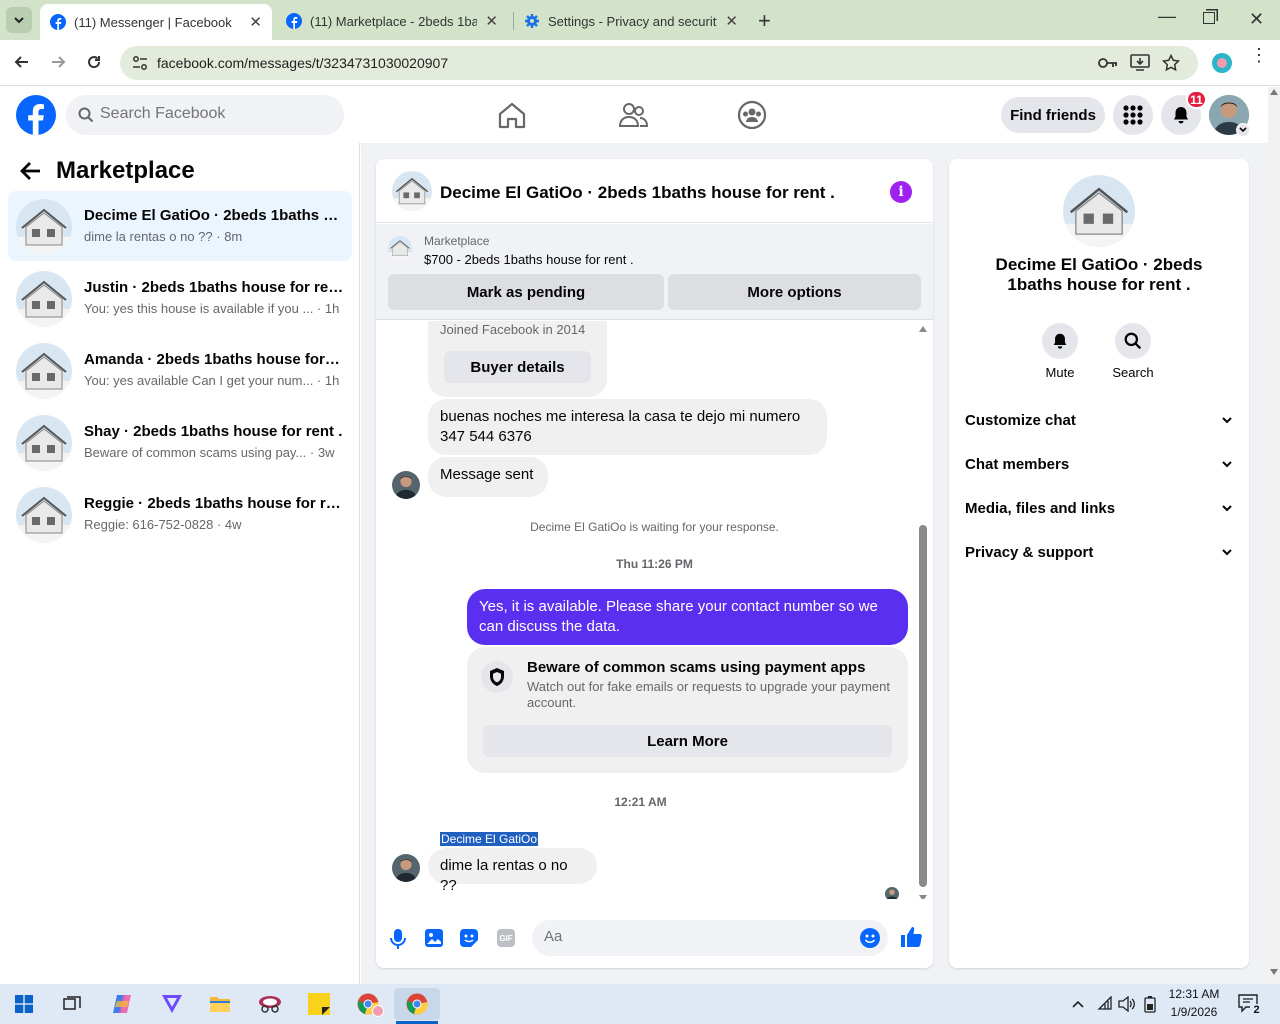 The width and height of the screenshot is (1280, 1024). I want to click on media-files-links-section: Media, files and links, so click(1099, 508).